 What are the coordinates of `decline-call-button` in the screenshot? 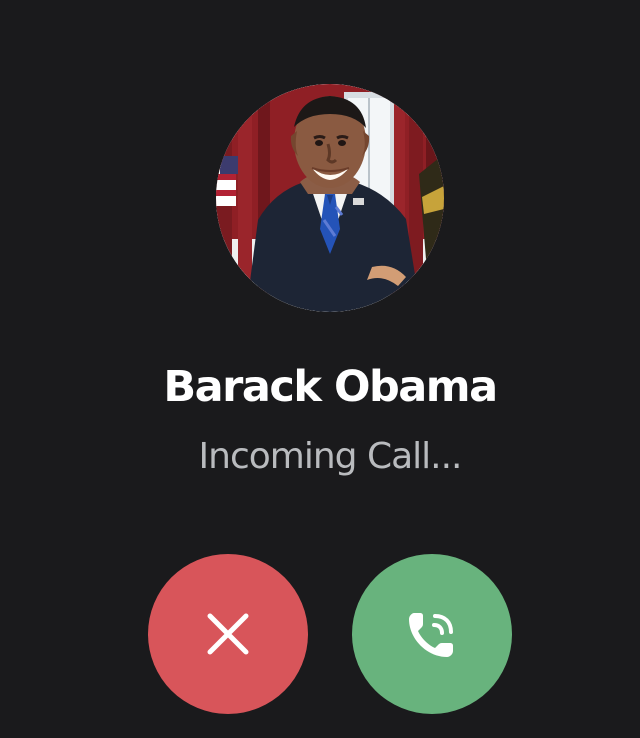 It's located at (228, 634).